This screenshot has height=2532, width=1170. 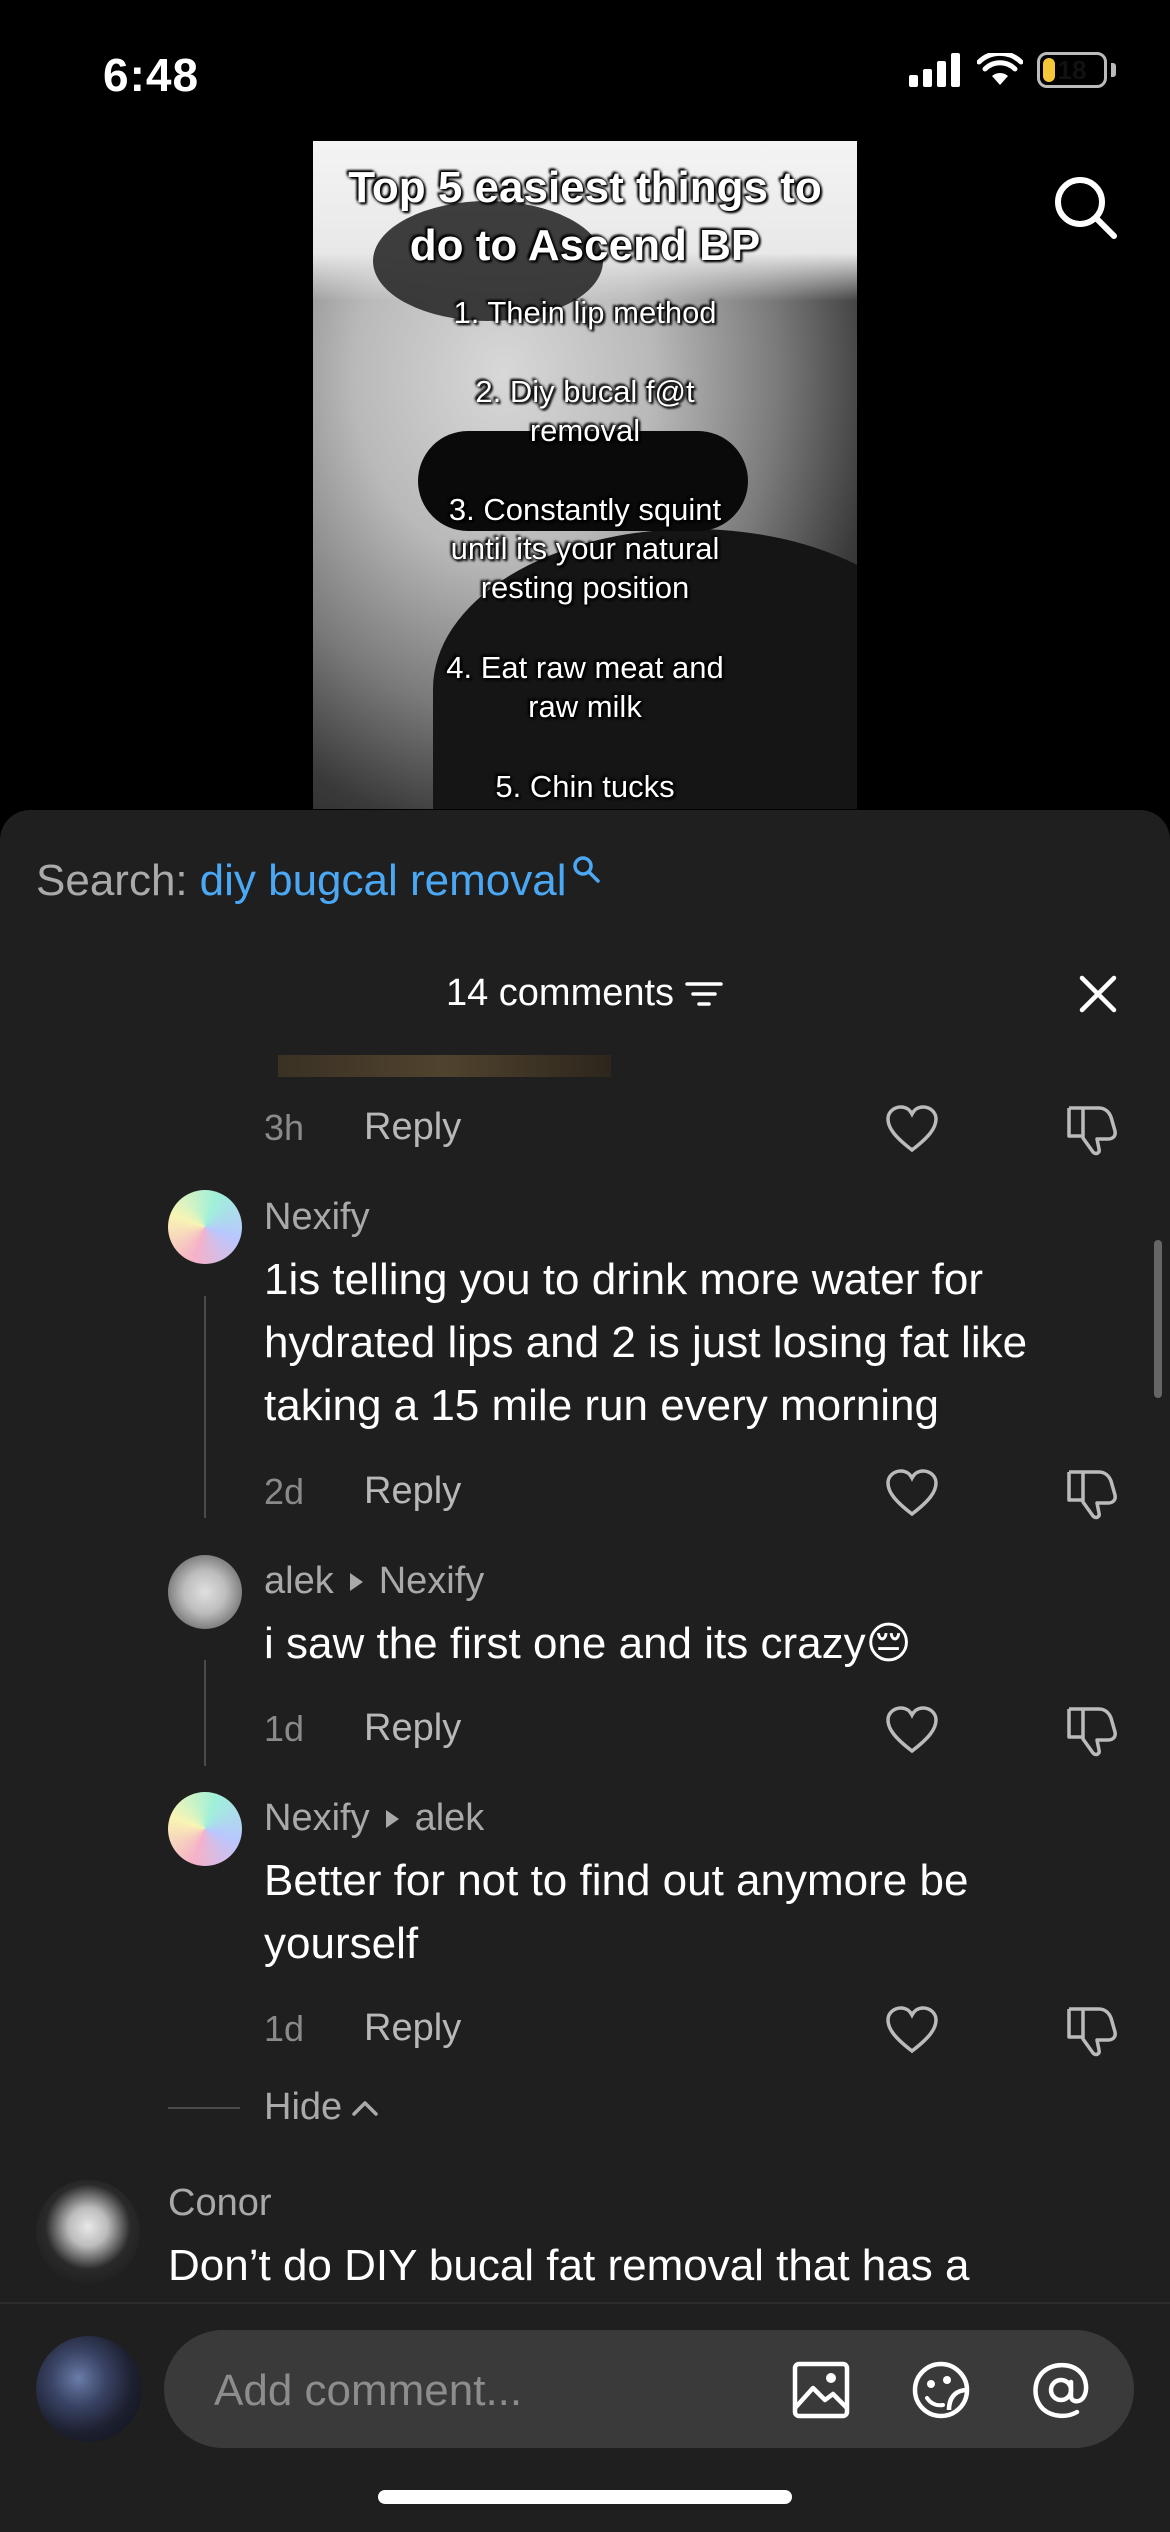 I want to click on battery-nub, so click(x=1113, y=70).